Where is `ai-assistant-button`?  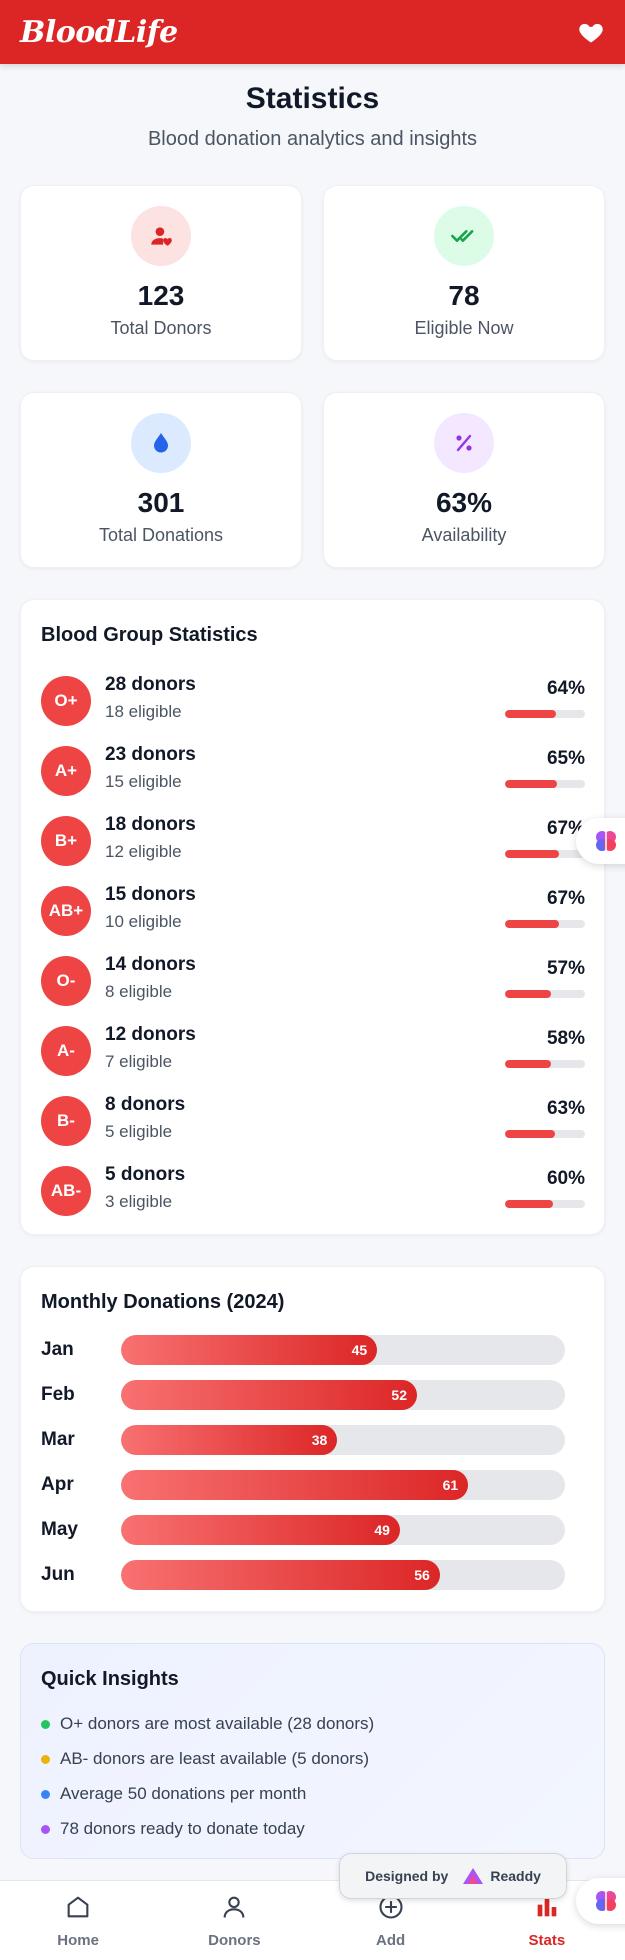 ai-assistant-button is located at coordinates (600, 841).